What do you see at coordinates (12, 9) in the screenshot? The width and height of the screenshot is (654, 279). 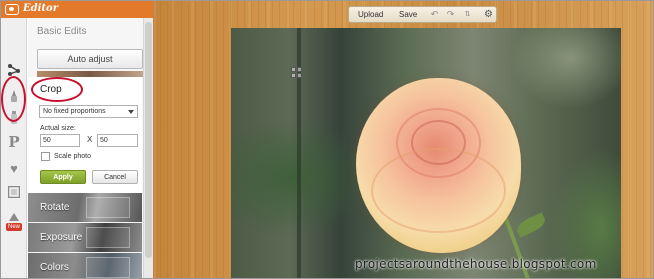 I see `camera-logo-icon` at bounding box center [12, 9].